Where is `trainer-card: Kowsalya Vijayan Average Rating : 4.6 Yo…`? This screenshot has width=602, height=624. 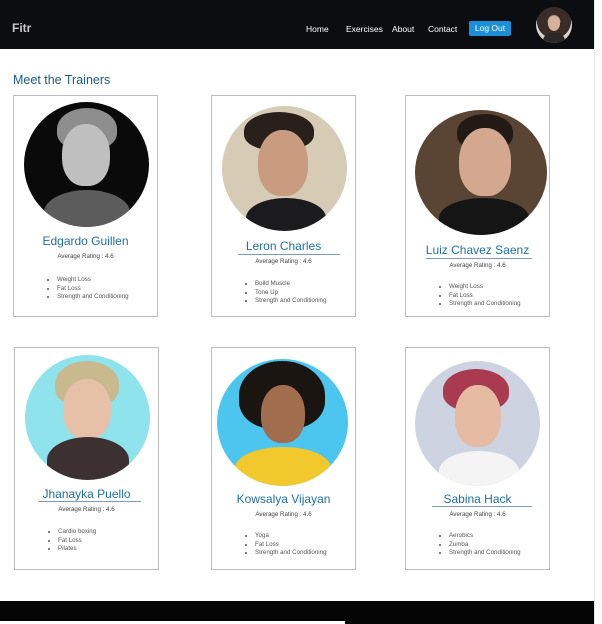
trainer-card: Kowsalya Vijayan Average Rating : 4.6 Yo… is located at coordinates (283, 458).